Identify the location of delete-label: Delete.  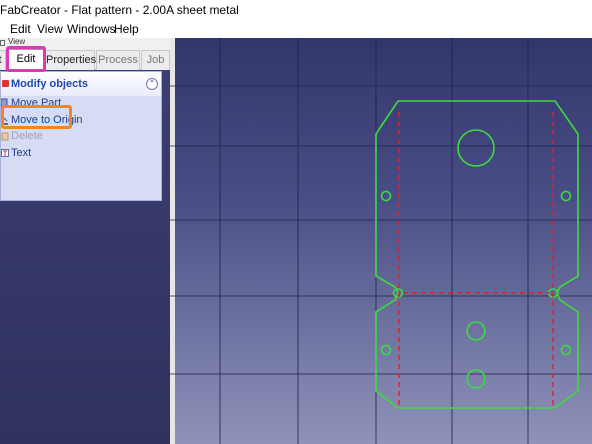
(27, 136).